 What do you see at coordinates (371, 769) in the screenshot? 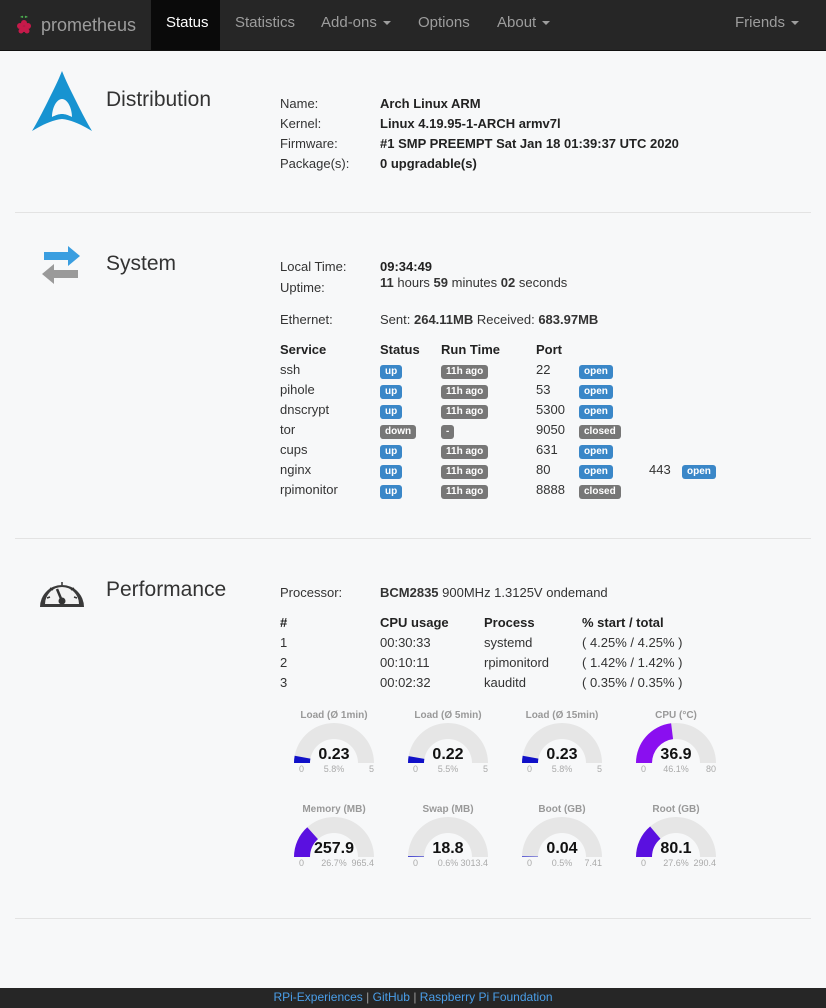
I see `gauge-max: 5` at bounding box center [371, 769].